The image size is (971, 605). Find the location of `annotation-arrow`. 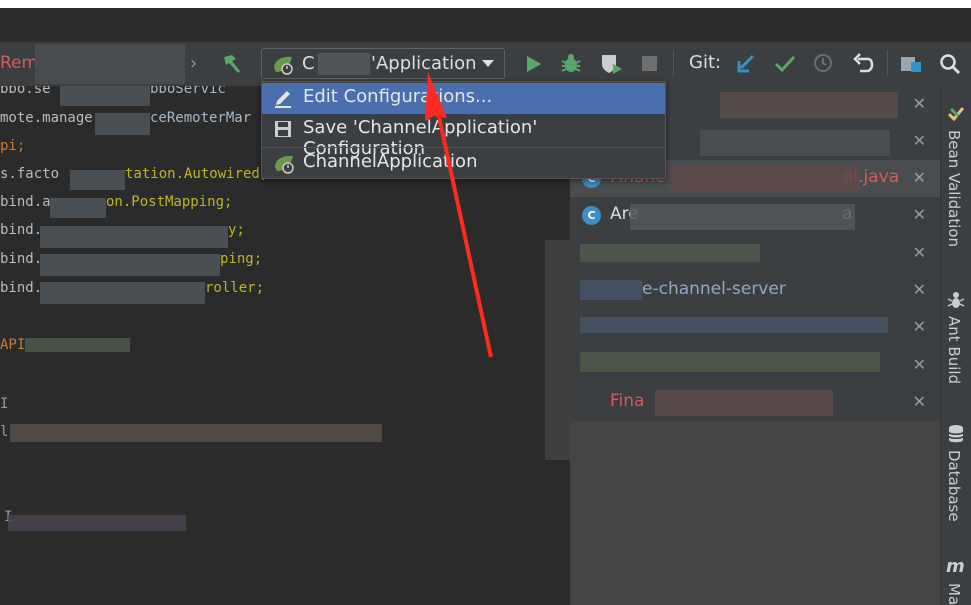

annotation-arrow is located at coordinates (459, 215).